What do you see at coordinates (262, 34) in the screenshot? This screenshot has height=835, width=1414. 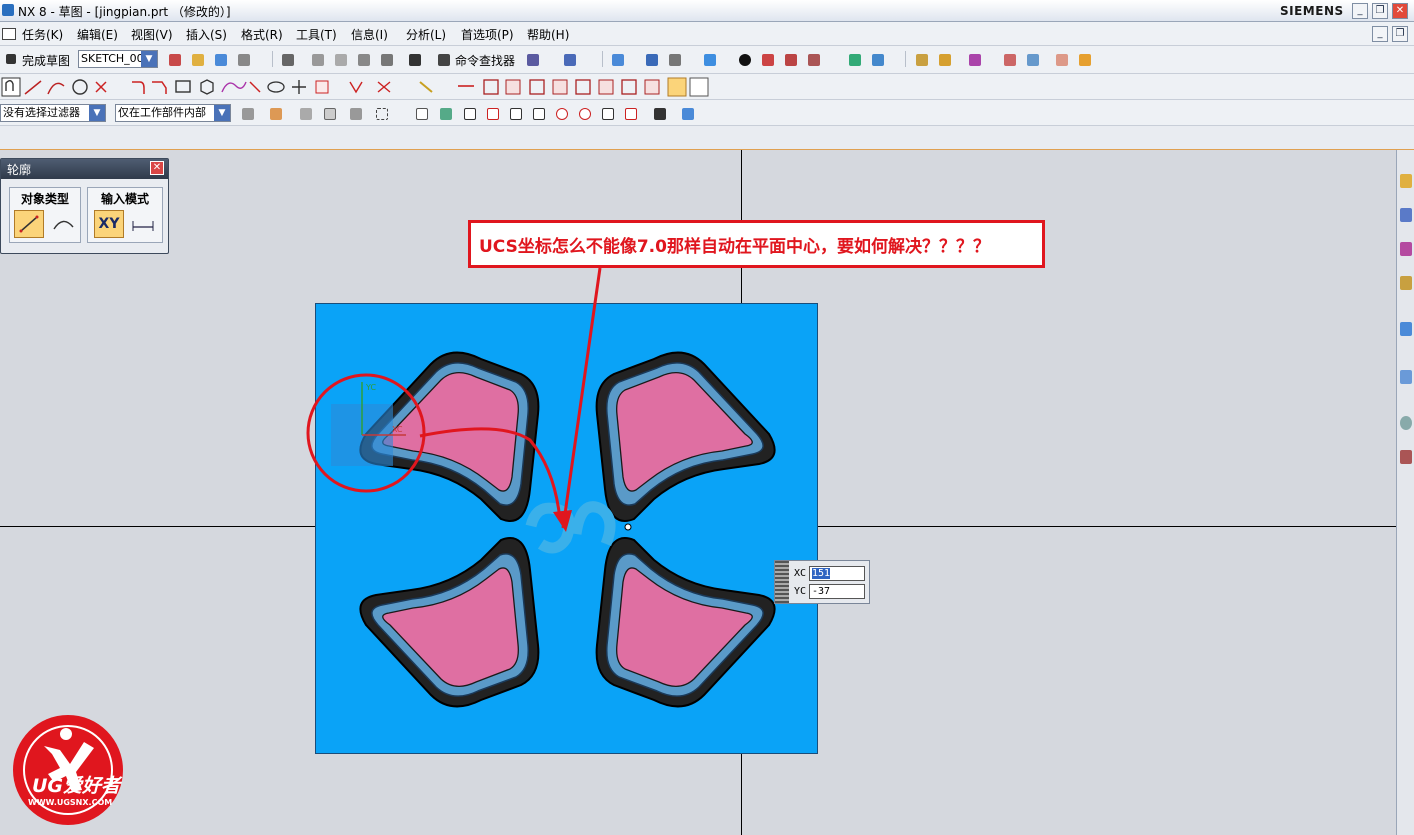 I see `menu-format: 格式(R)` at bounding box center [262, 34].